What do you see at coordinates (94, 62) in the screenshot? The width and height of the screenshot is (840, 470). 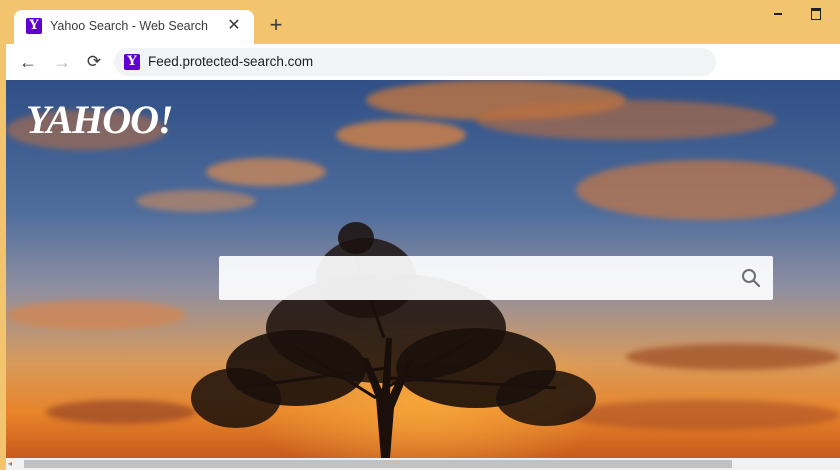 I see `reload-icon: ⟳` at bounding box center [94, 62].